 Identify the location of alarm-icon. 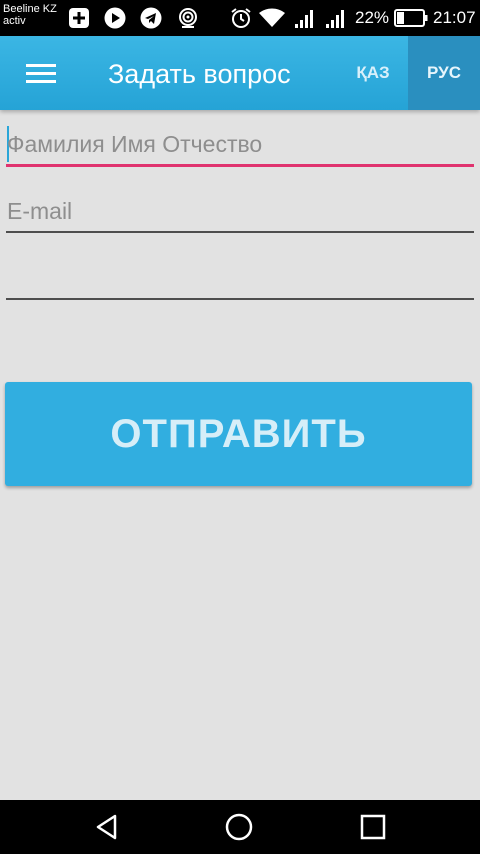
(241, 18).